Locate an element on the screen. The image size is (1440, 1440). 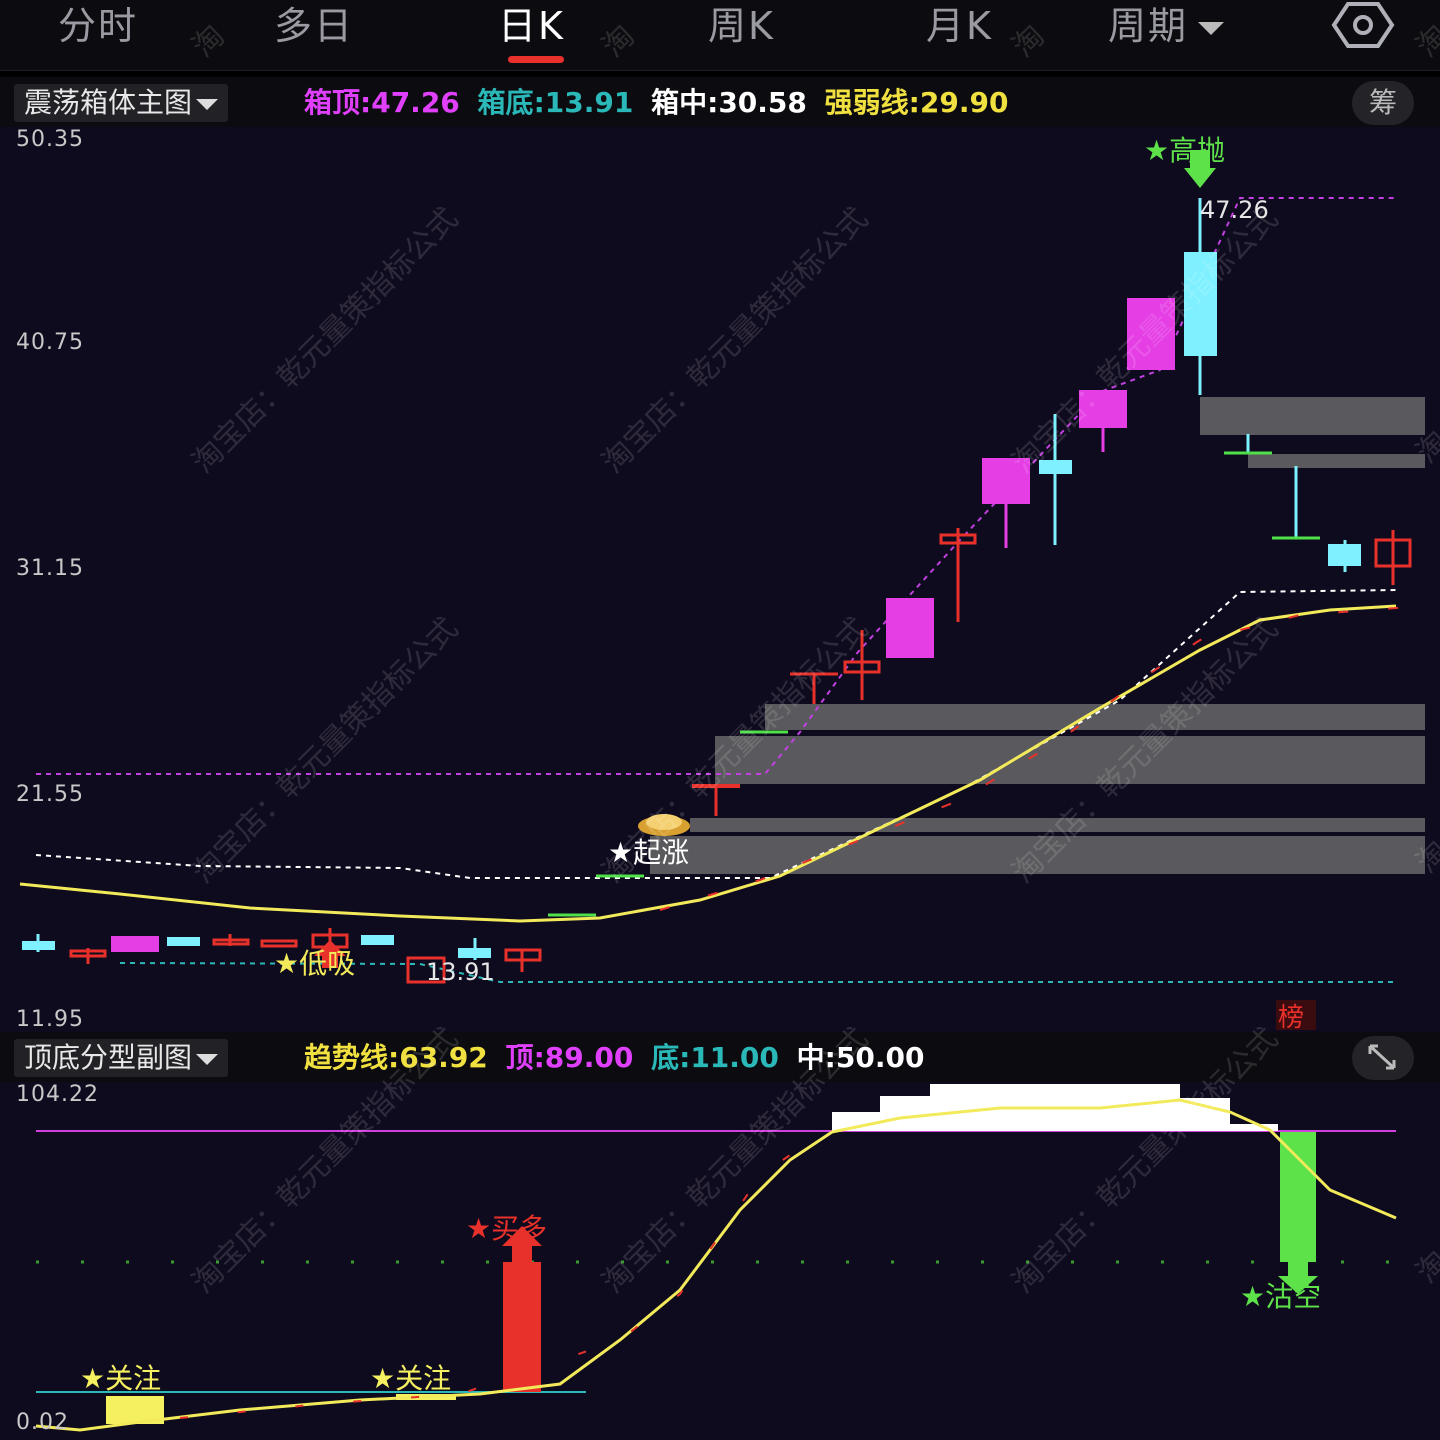
main-legend: 箱顶:47.26 箱底:13.91 箱中:30.58 强弱线:29.90 is located at coordinates (656, 103).